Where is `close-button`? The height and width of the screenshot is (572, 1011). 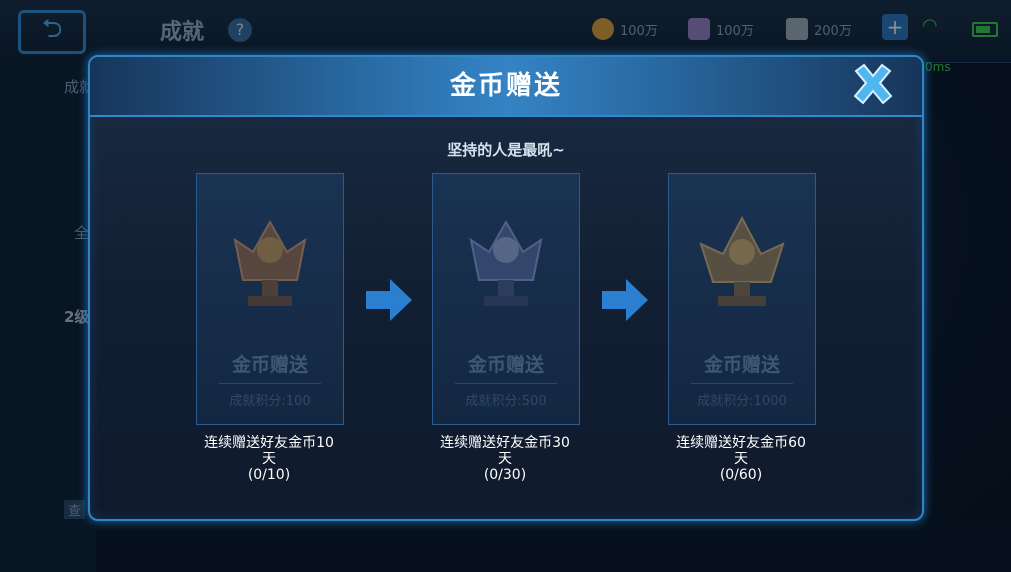 close-button is located at coordinates (873, 85).